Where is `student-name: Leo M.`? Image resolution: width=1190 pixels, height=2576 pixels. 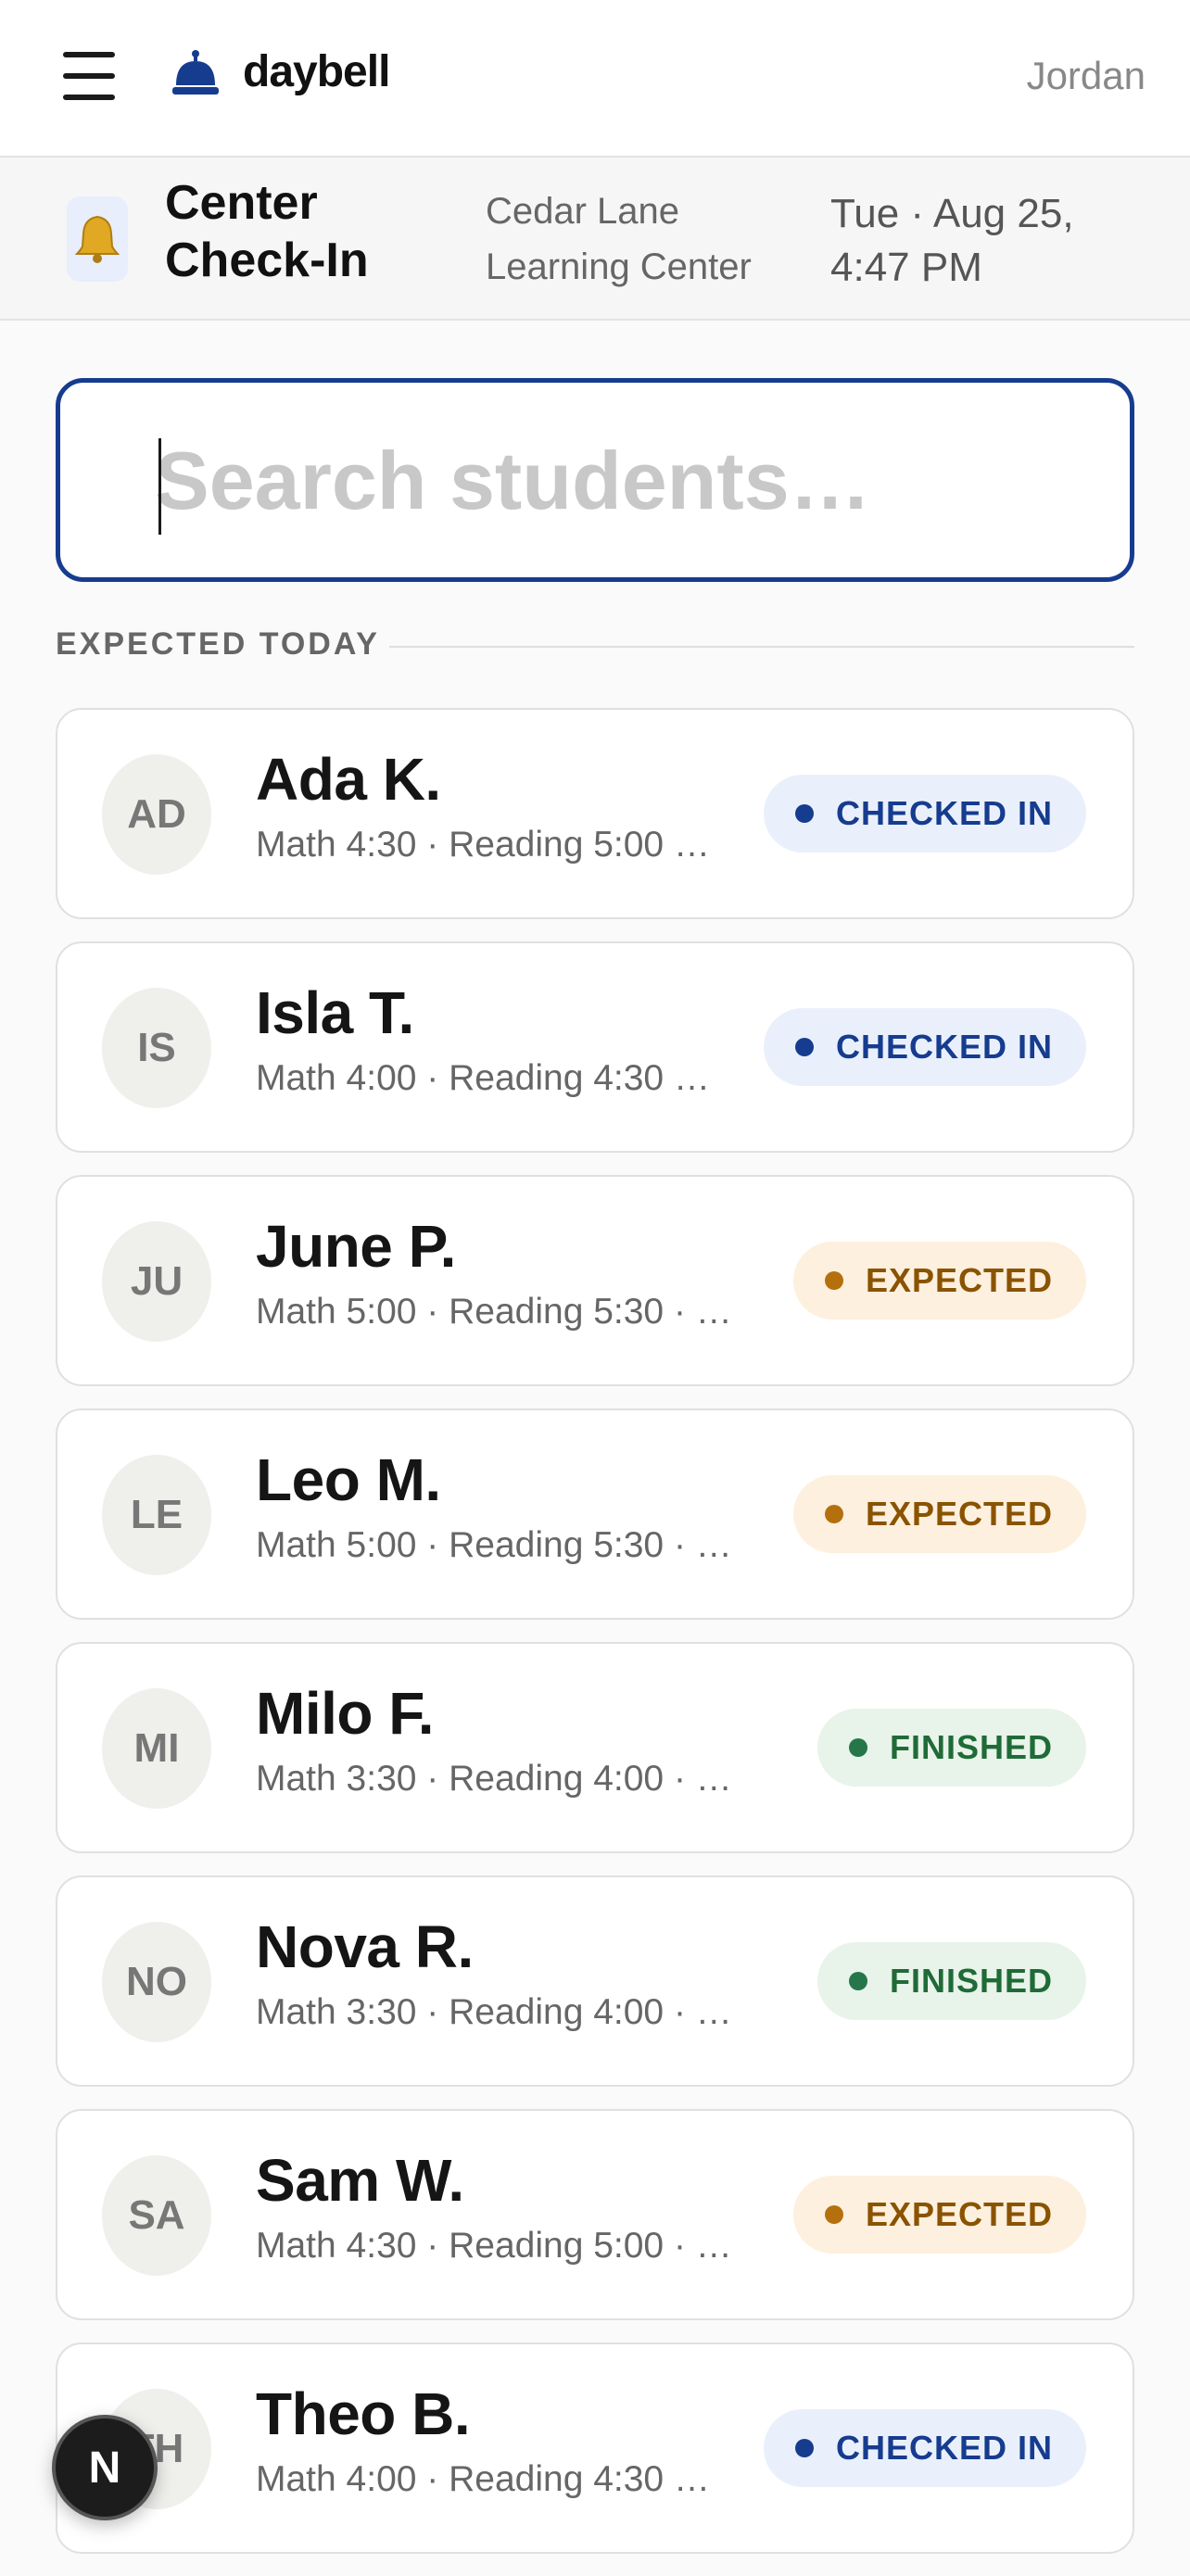 student-name: Leo M. is located at coordinates (348, 1479).